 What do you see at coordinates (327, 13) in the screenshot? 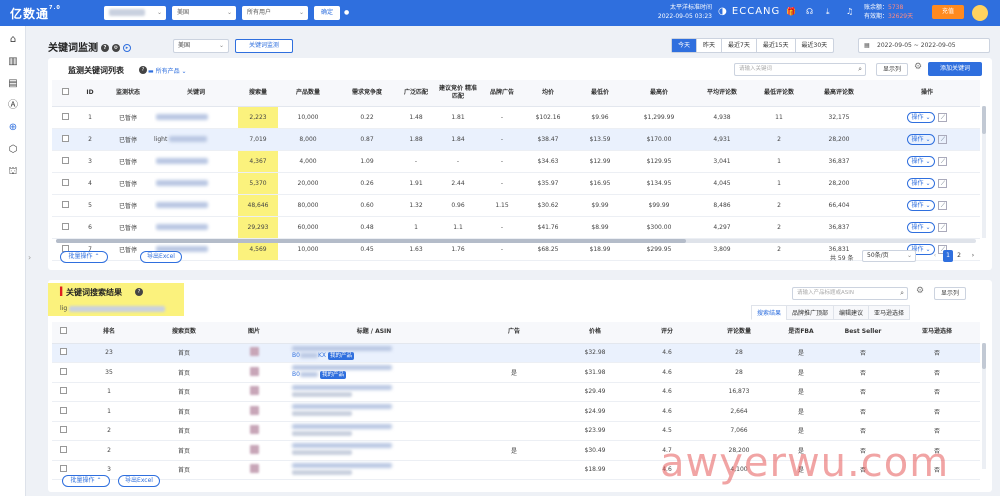
I see `confirm-button: 确定` at bounding box center [327, 13].